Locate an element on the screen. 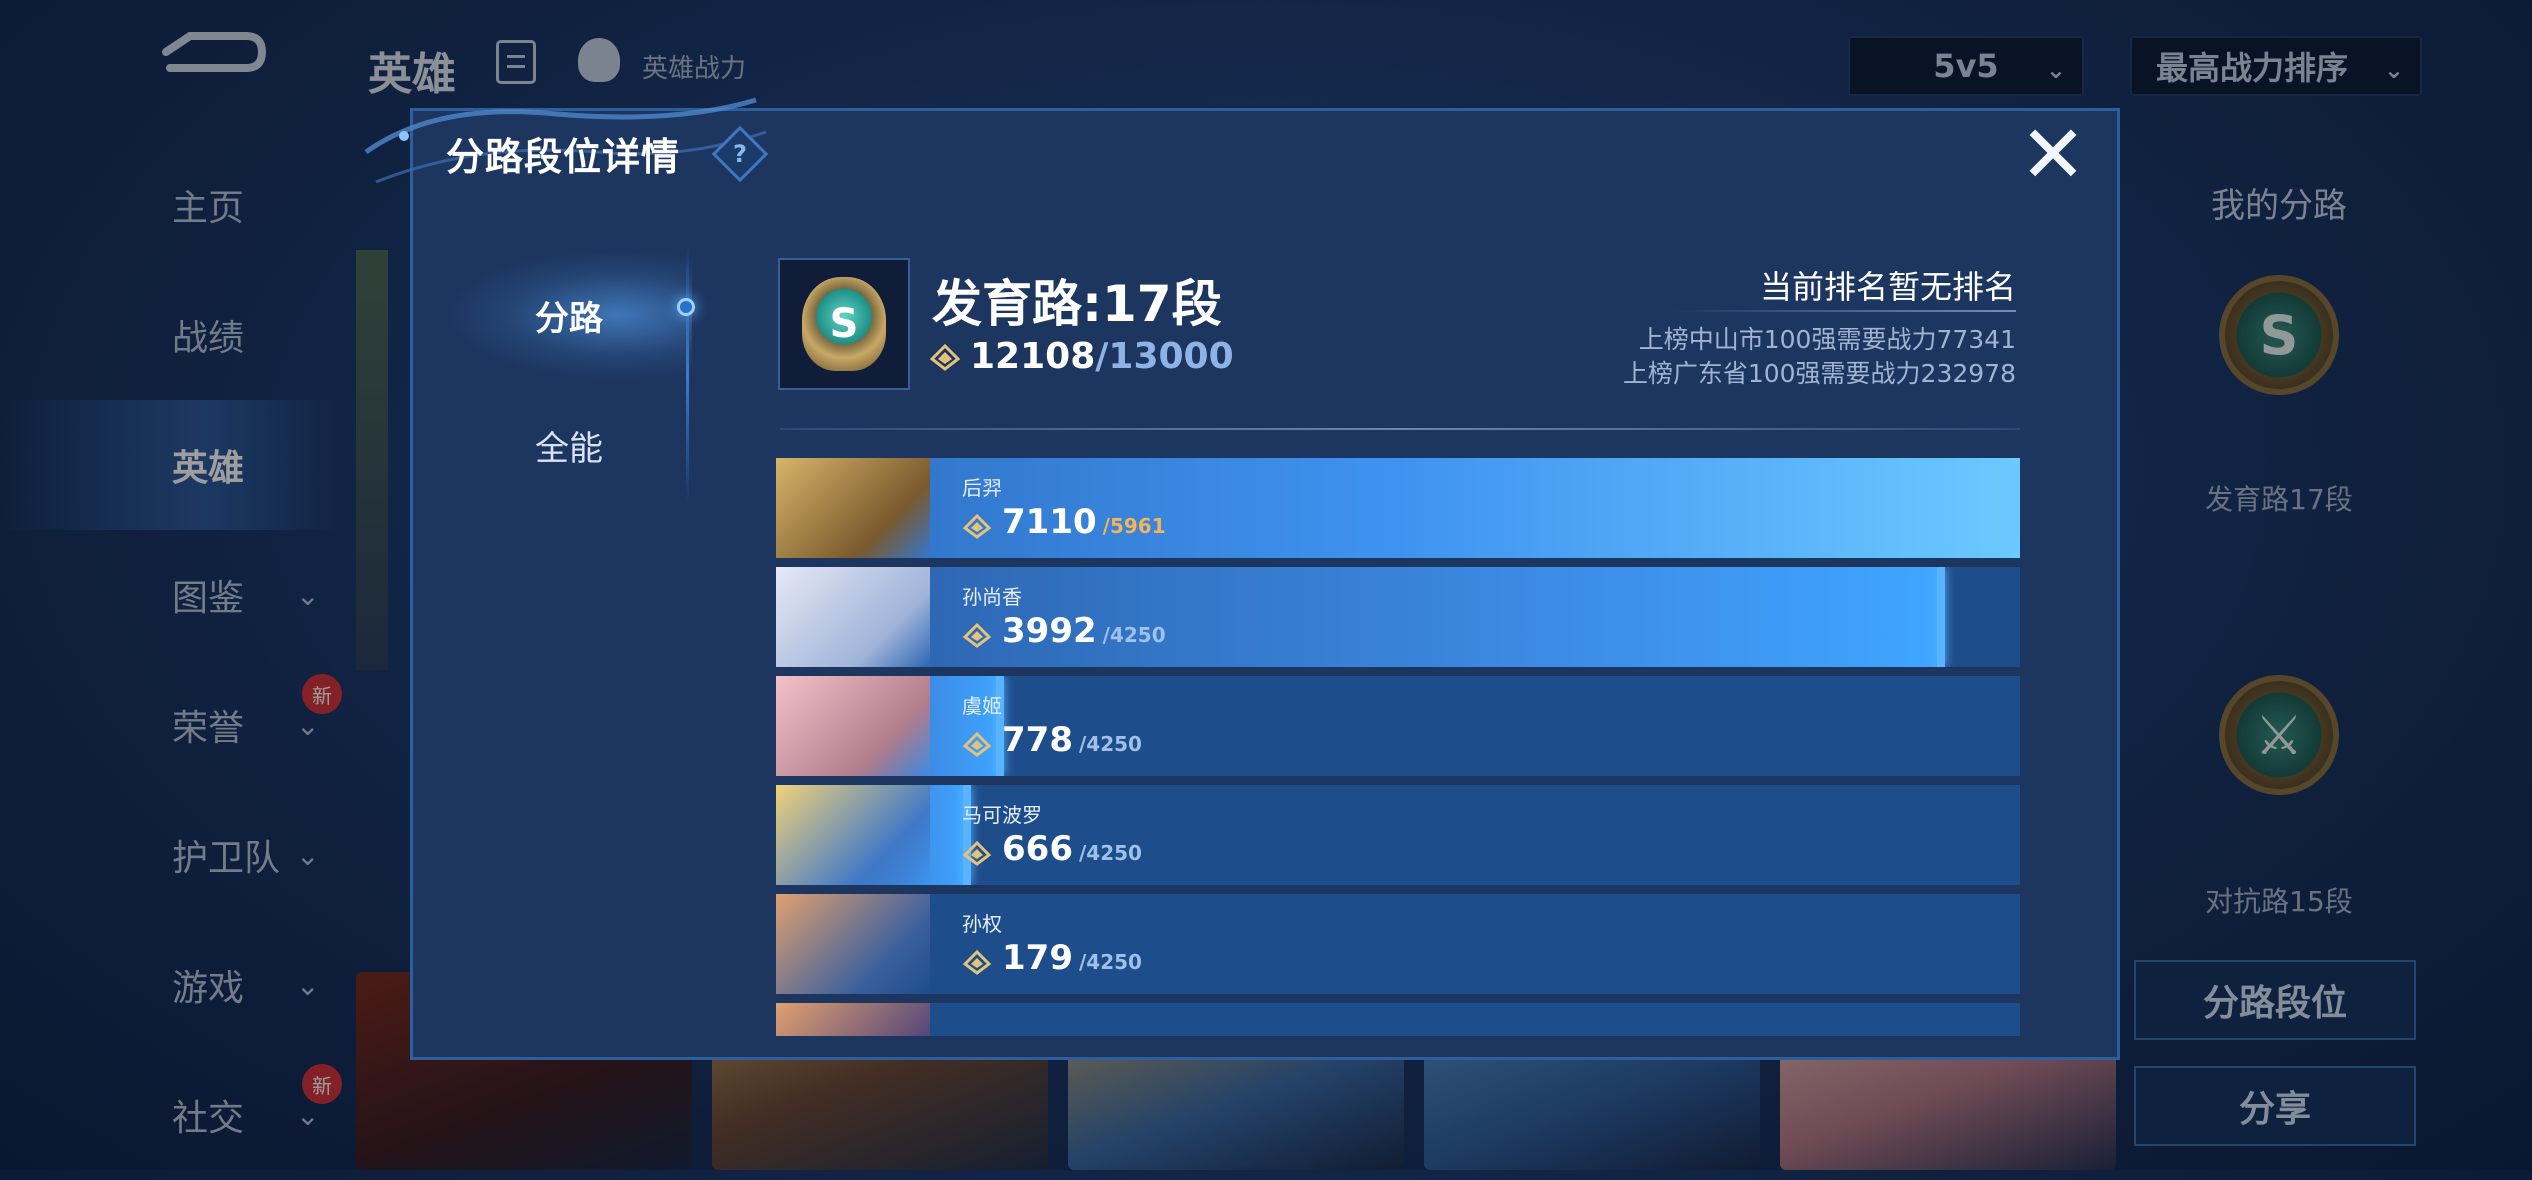  active-tab-indicator is located at coordinates (686, 307).